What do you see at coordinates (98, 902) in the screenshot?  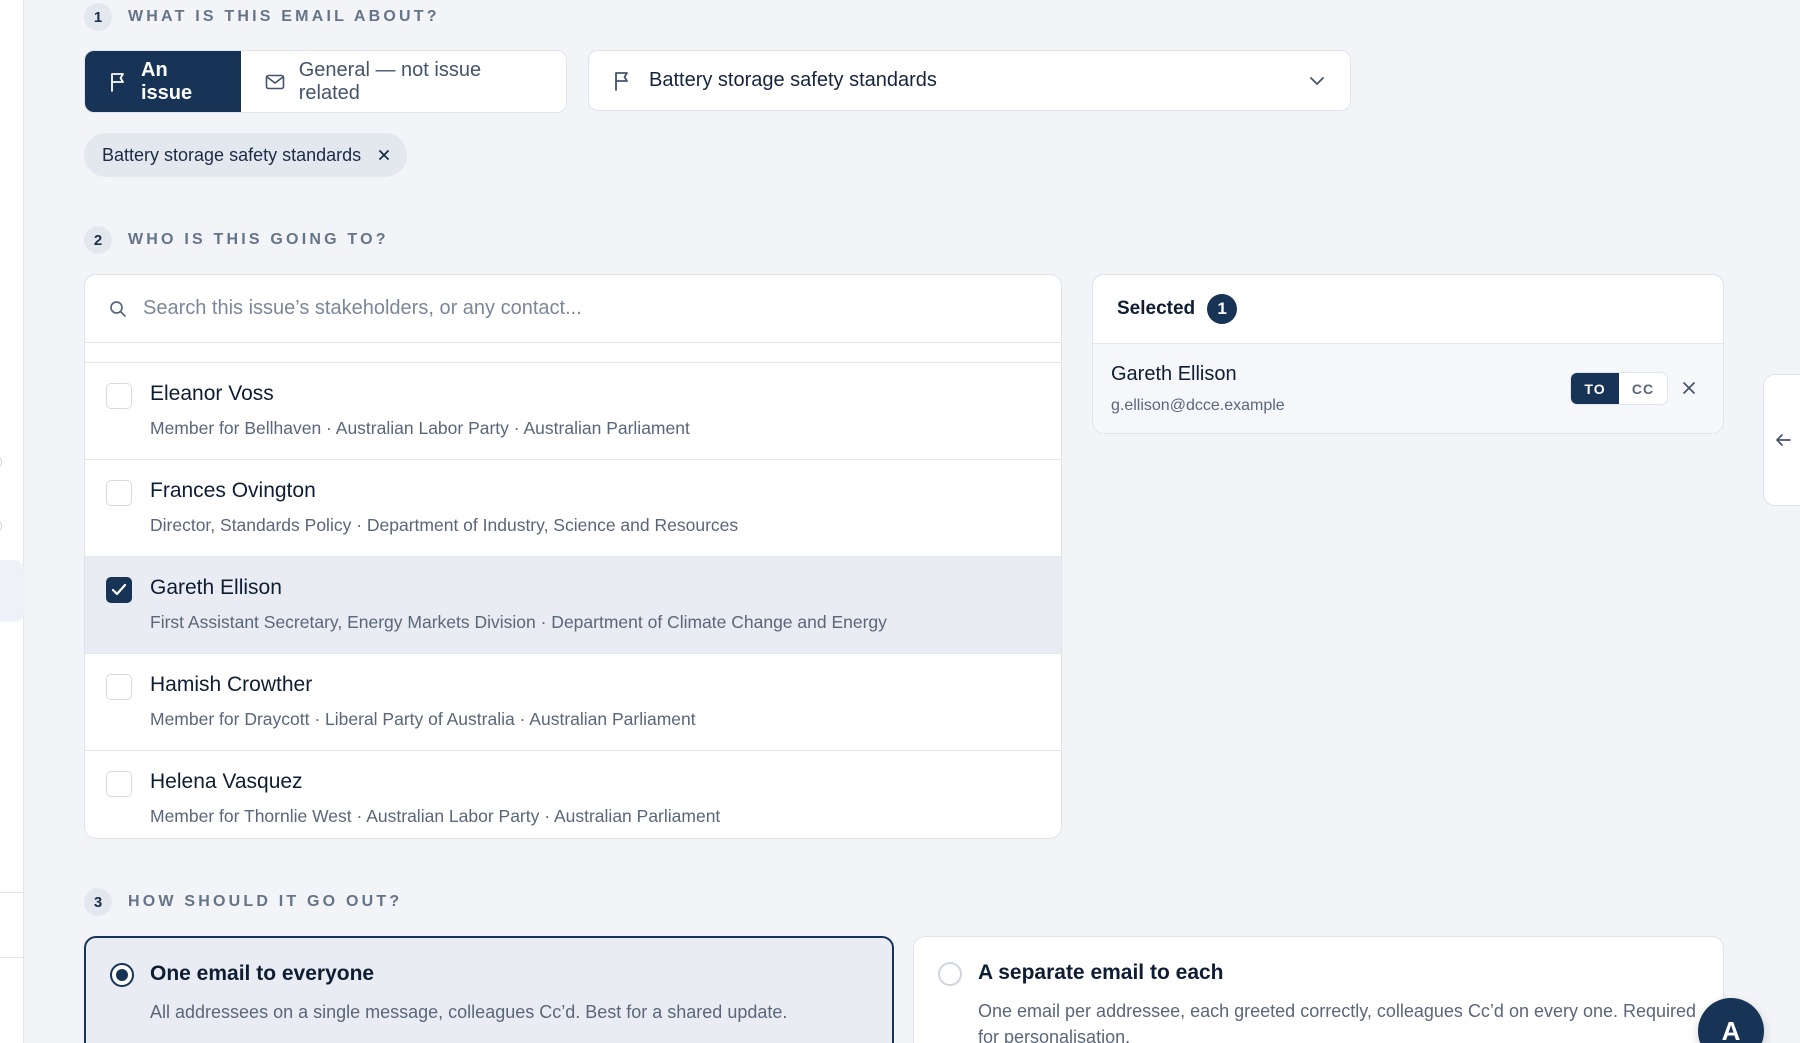 I see `step-number: 3` at bounding box center [98, 902].